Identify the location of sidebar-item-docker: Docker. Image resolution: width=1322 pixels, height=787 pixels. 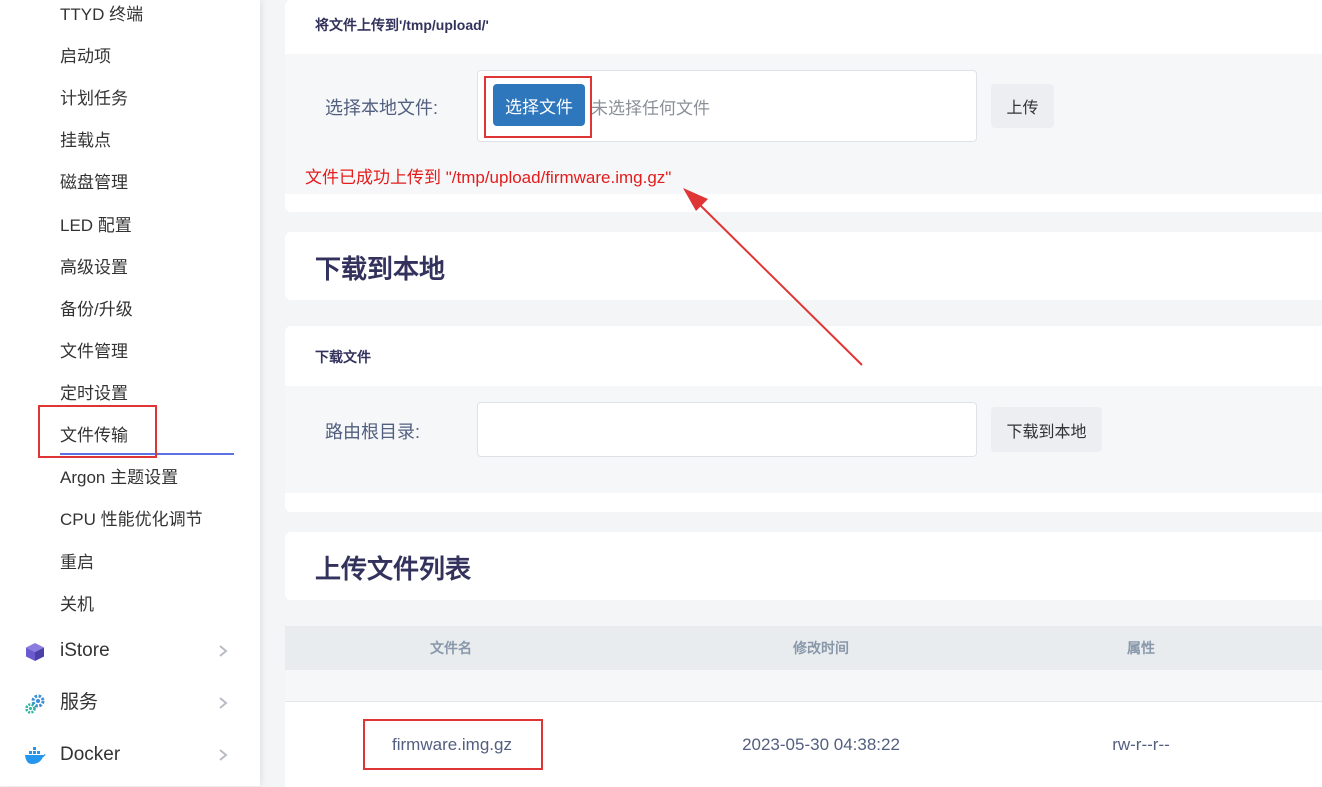
(130, 755).